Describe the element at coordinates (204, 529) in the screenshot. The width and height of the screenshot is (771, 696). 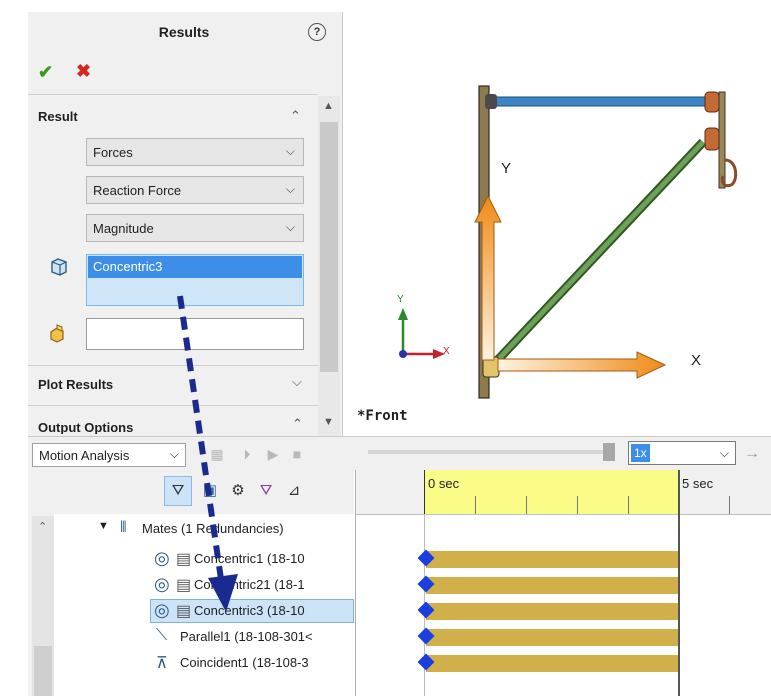
I see `tree-node-mates: ▼ ⦀ Mates (1 Redundancies)` at that location.